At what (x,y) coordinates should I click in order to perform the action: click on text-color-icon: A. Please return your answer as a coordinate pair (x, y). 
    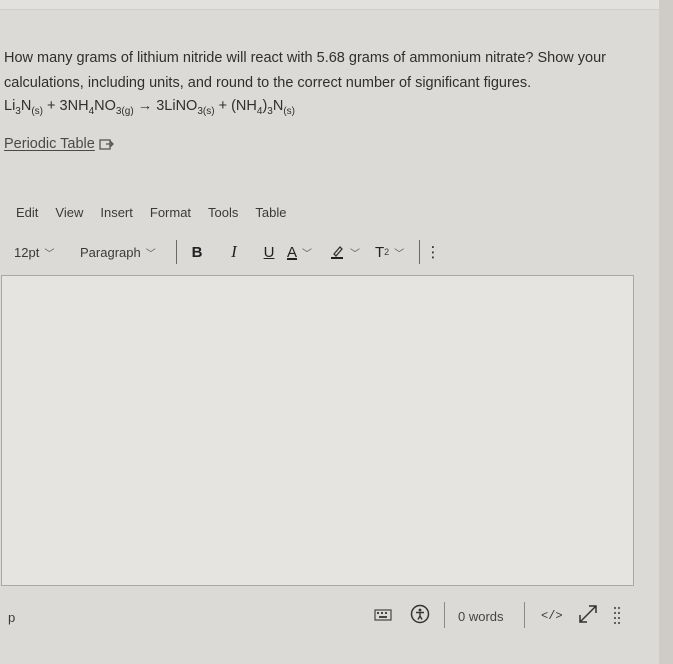
    Looking at the image, I should click on (292, 252).